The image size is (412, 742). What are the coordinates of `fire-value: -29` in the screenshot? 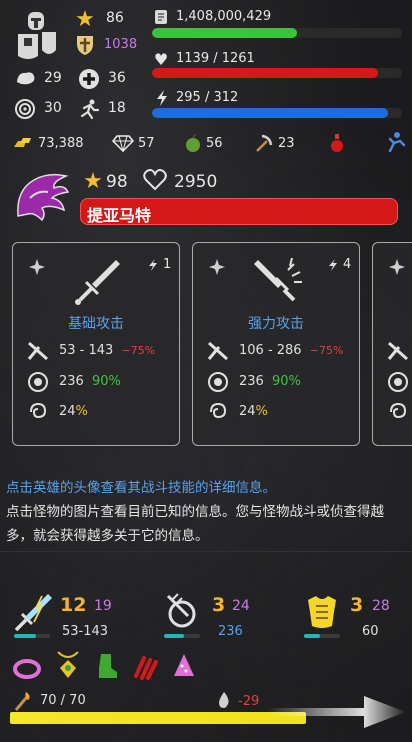 It's located at (249, 701).